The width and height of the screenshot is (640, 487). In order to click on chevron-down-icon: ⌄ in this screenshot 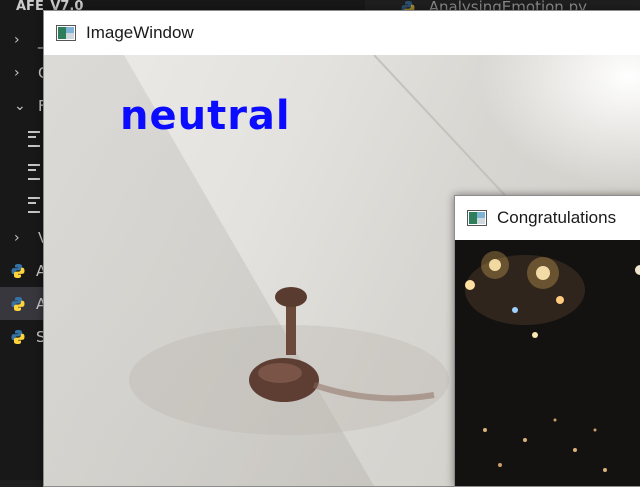, I will do `click(20, 105)`.